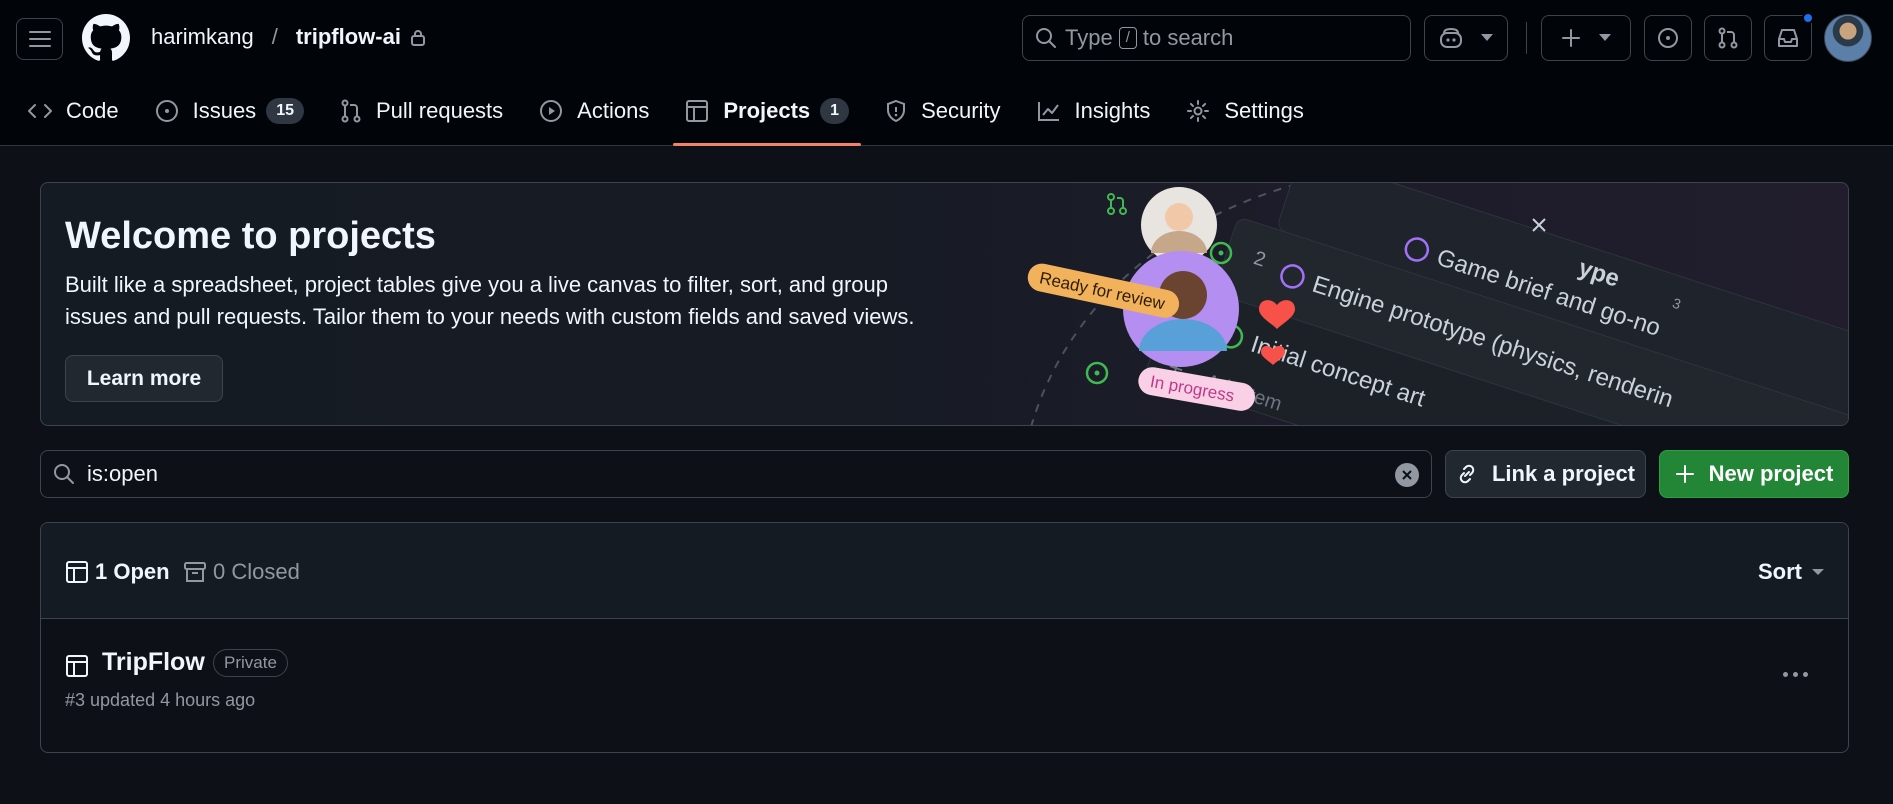 This screenshot has height=804, width=1893. What do you see at coordinates (1451, 37) in the screenshot?
I see `copilot-icon` at bounding box center [1451, 37].